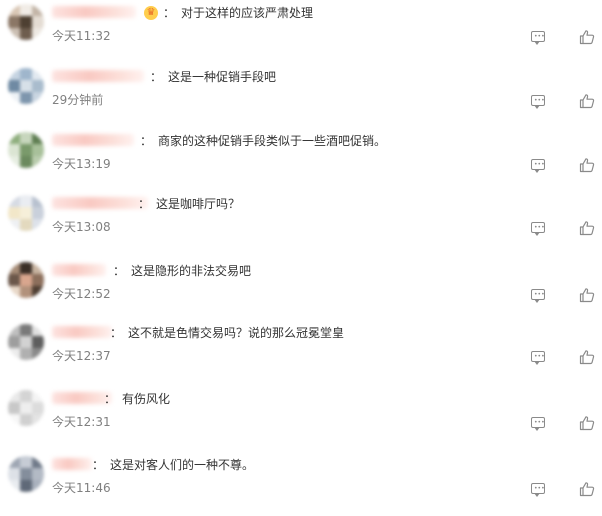 Image resolution: width=602 pixels, height=516 pixels. I want to click on crown-icon: ♛, so click(151, 13).